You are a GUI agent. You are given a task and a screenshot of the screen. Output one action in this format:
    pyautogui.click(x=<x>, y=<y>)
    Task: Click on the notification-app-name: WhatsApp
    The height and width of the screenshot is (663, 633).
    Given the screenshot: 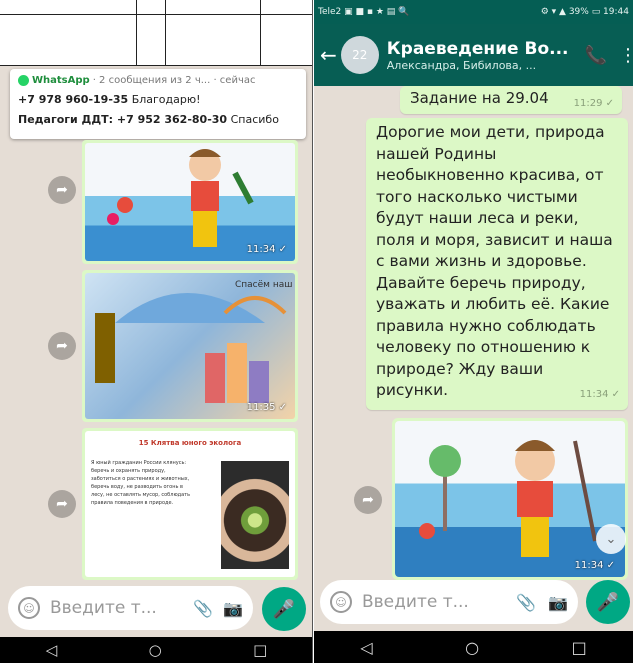 What is the action you would take?
    pyautogui.click(x=61, y=80)
    